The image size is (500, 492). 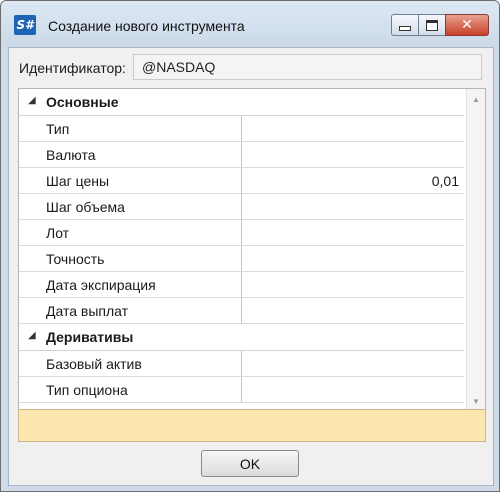 What do you see at coordinates (78, 181) in the screenshot?
I see `property-name: Шаг цены` at bounding box center [78, 181].